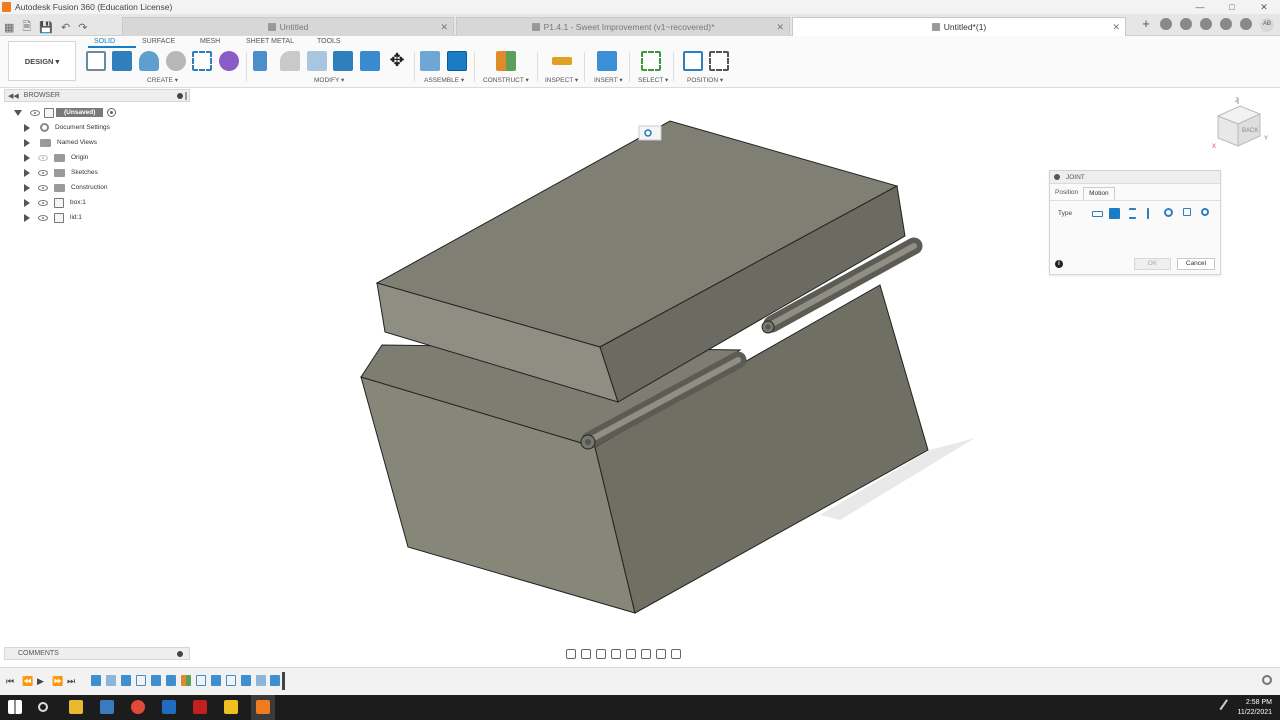 This screenshot has width=1280, height=720. I want to click on file-menu-icon: 🗎, so click(26, 27).